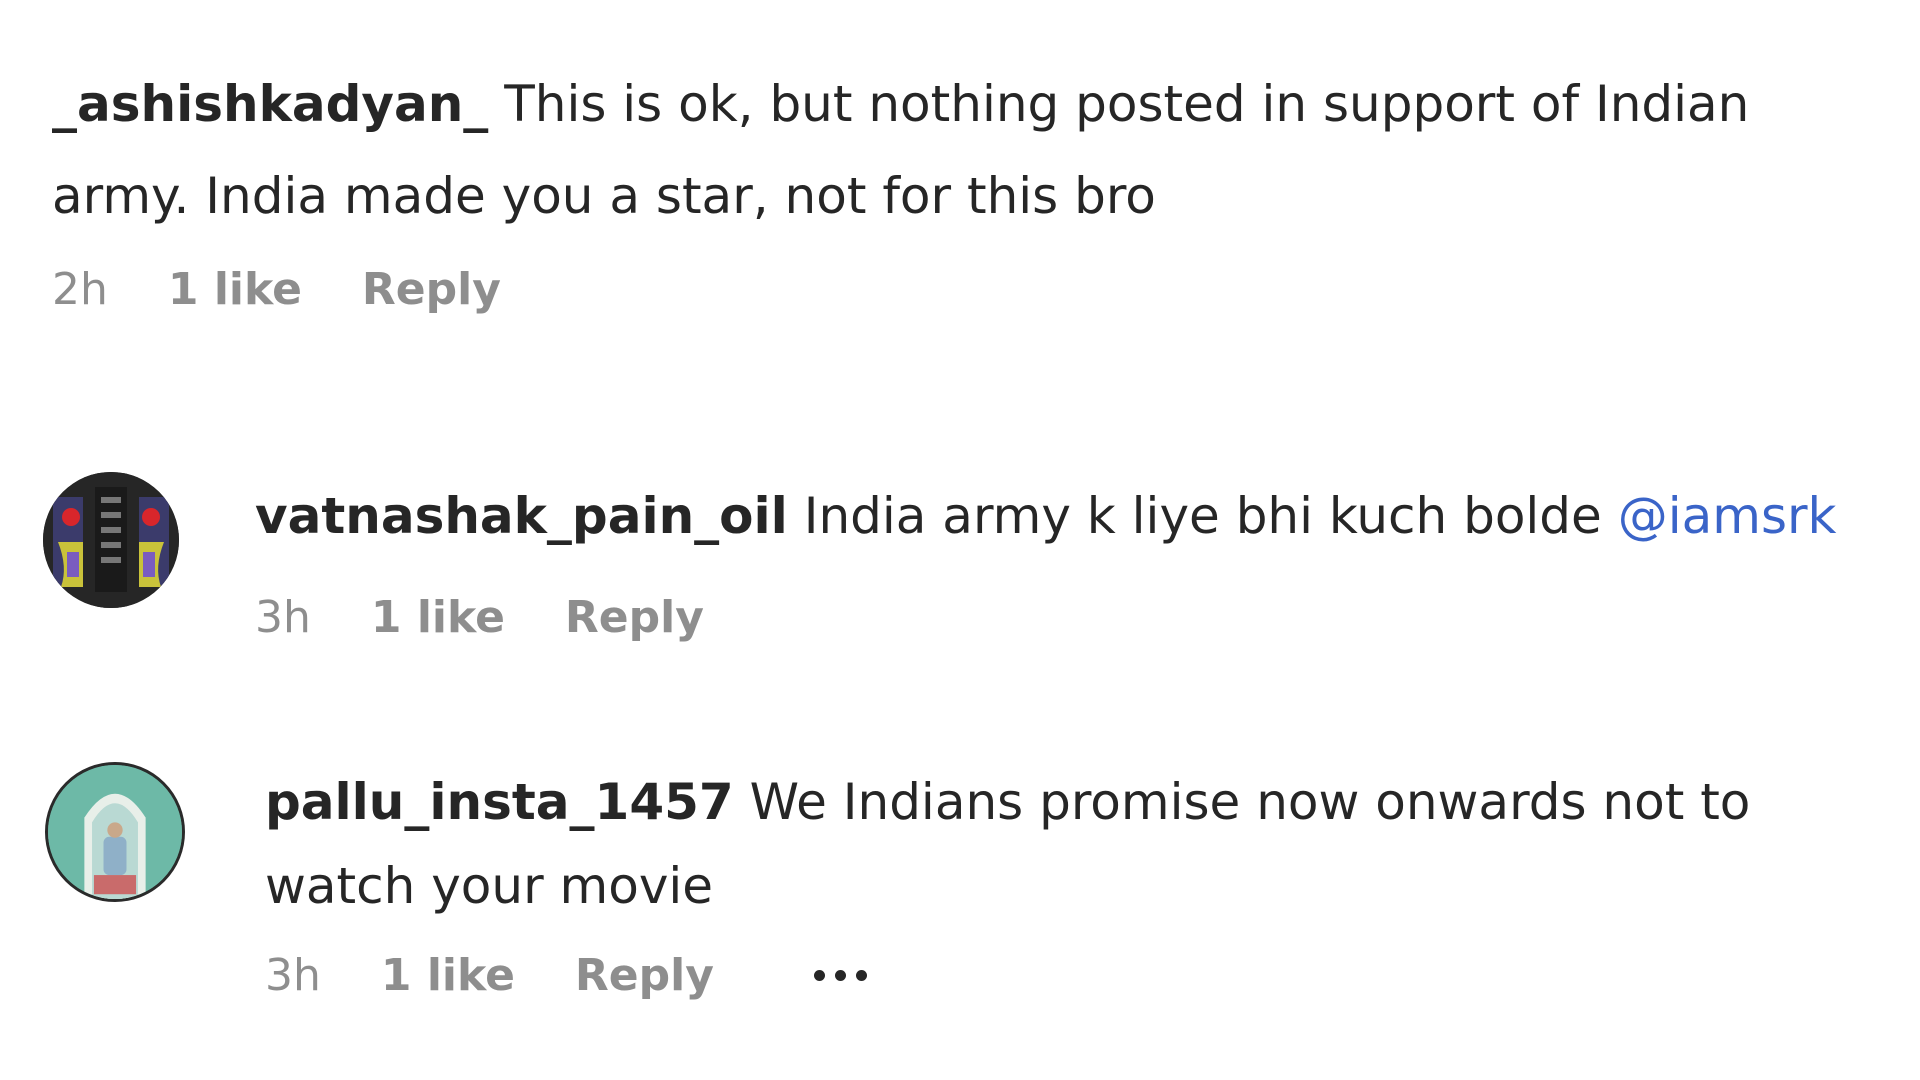  I want to click on comment-username: _ashishkadyan_, so click(270, 104).